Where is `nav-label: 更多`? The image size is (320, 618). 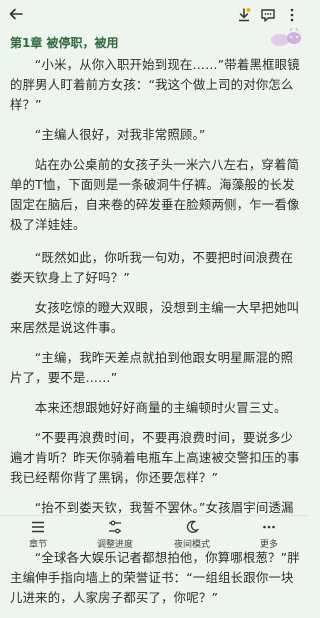
nav-label: 更多 is located at coordinates (268, 545).